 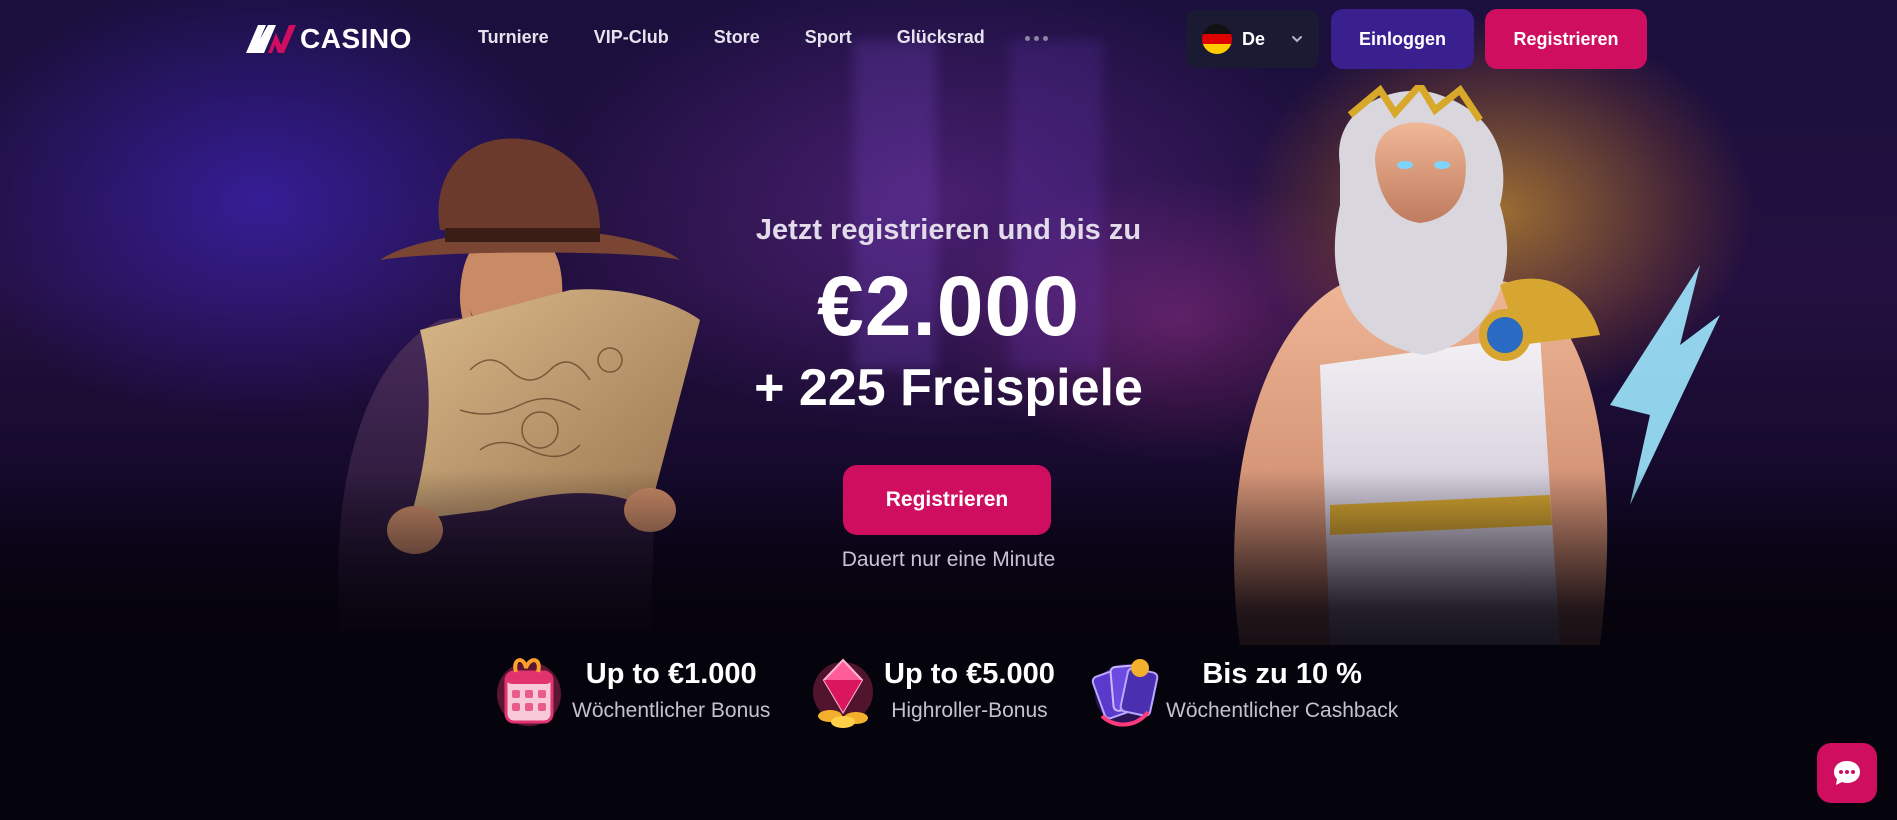 What do you see at coordinates (1566, 39) in the screenshot?
I see `register-button-header: Registrieren` at bounding box center [1566, 39].